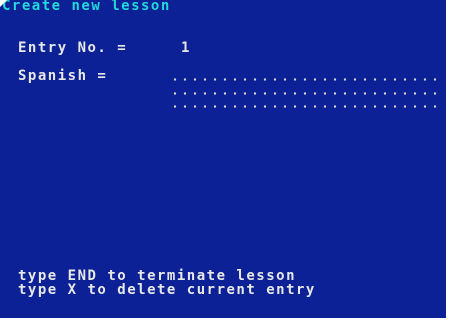 Image resolution: width=454 pixels, height=332 pixels. Describe the element at coordinates (167, 290) in the screenshot. I see `help-delete-entry: type X to delete current entry` at that location.